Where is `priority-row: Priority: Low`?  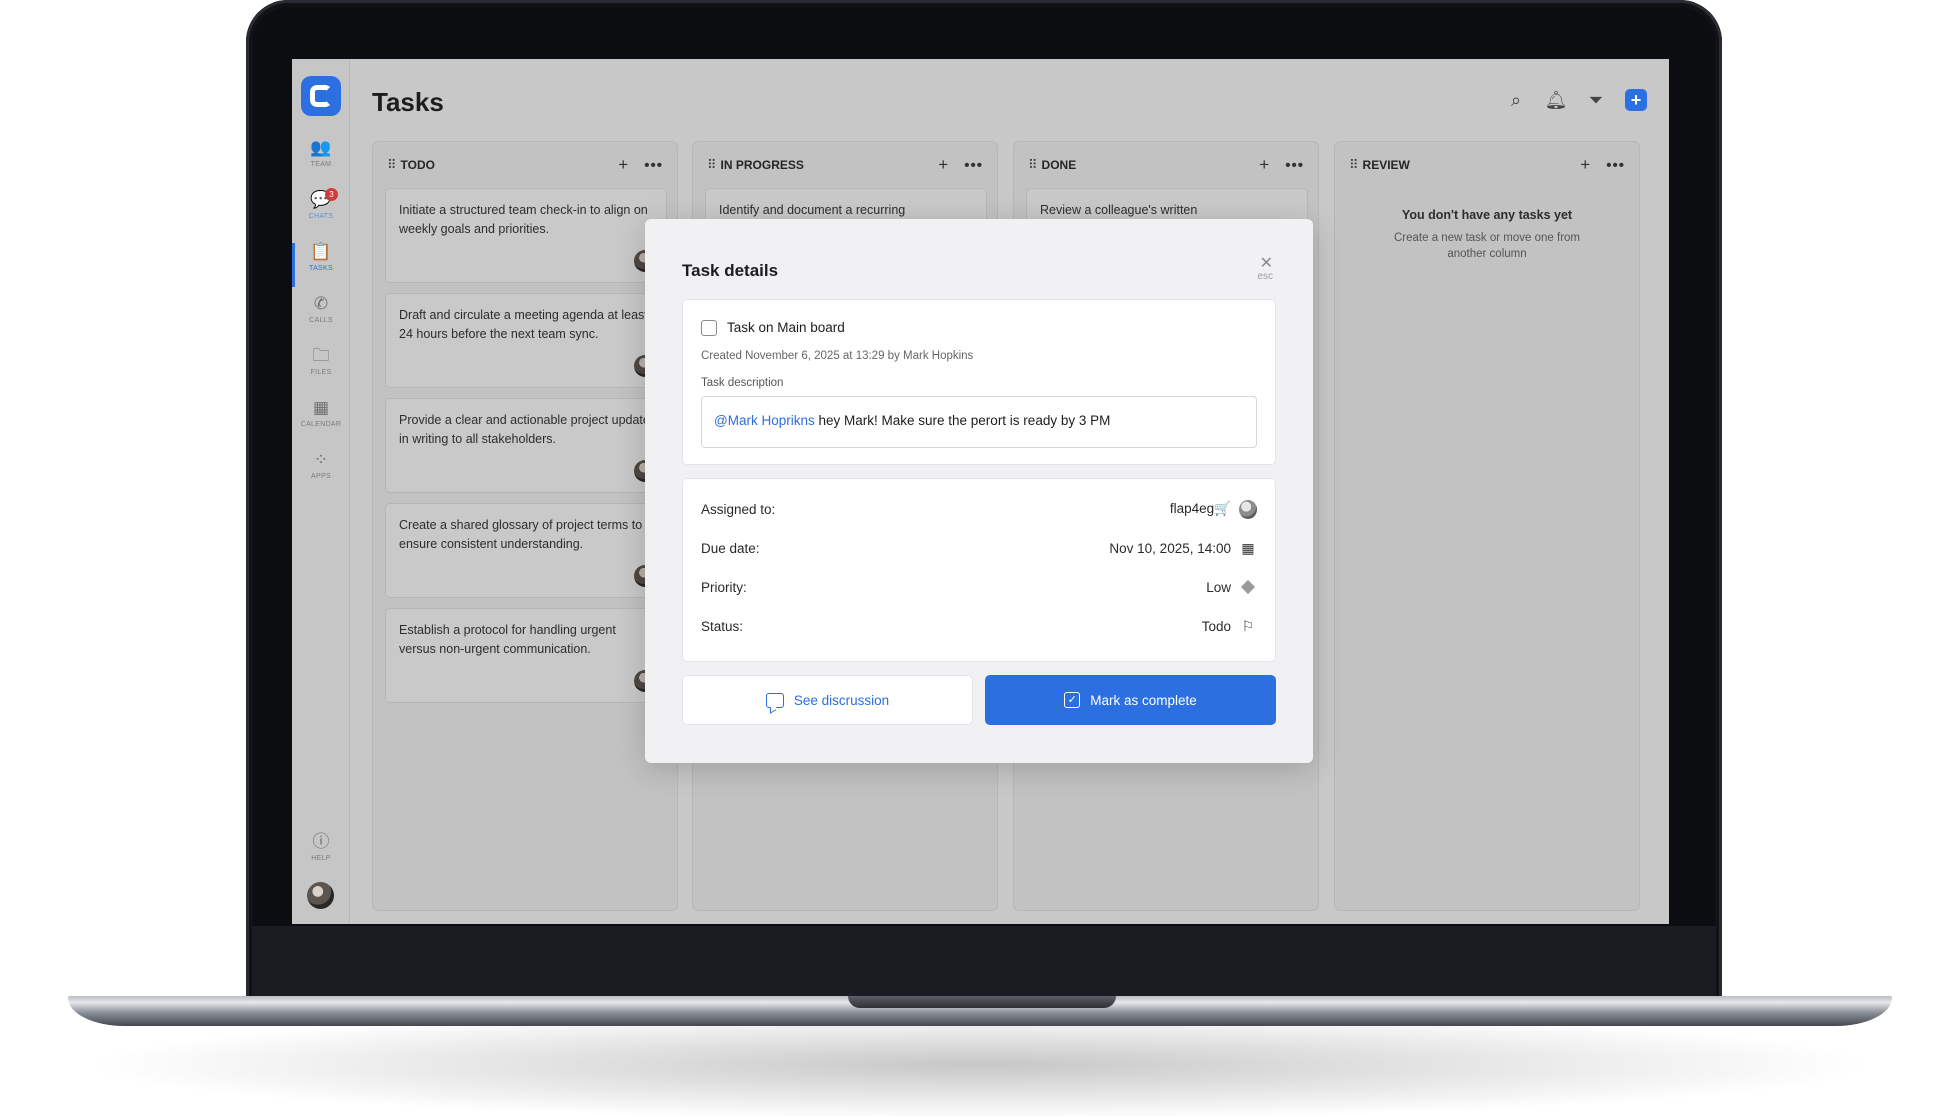
priority-row: Priority: Low is located at coordinates (979, 587).